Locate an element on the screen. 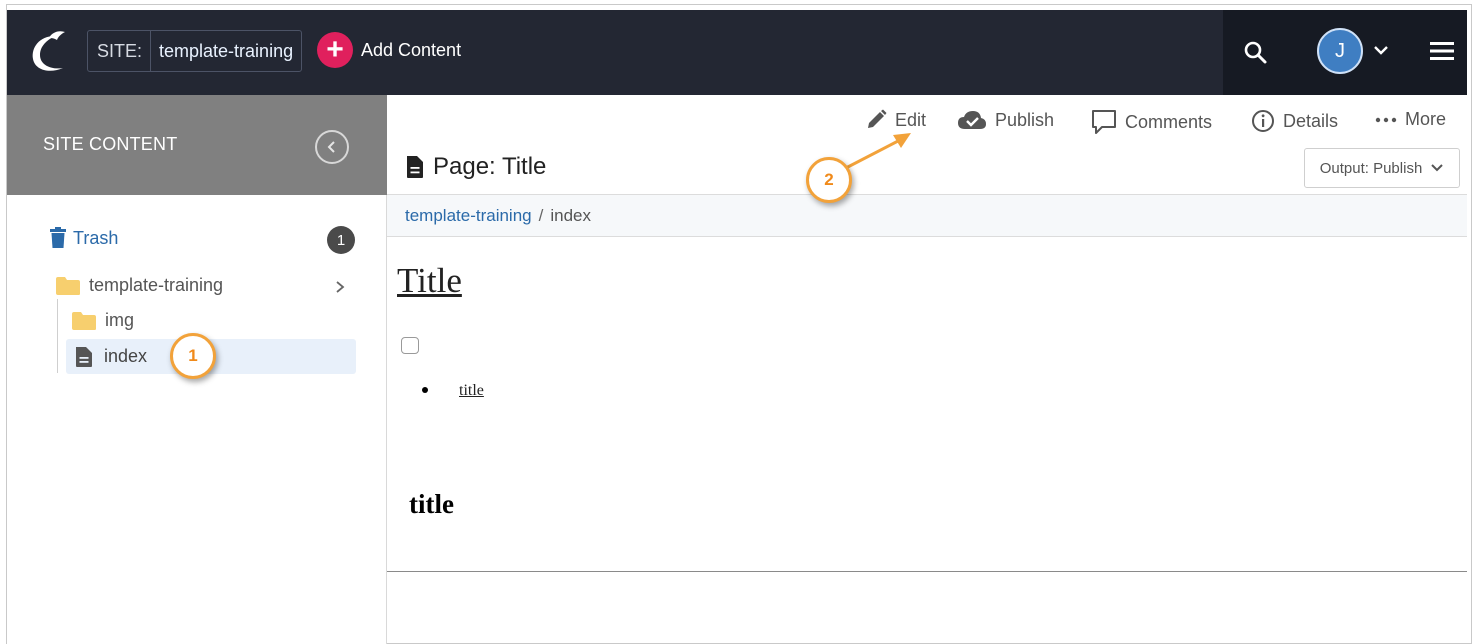 This screenshot has height=644, width=1478. tree-root-label: template-training is located at coordinates (156, 285).